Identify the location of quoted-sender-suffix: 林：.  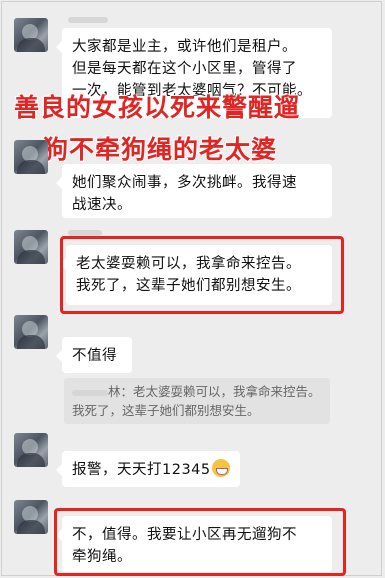
(121, 391).